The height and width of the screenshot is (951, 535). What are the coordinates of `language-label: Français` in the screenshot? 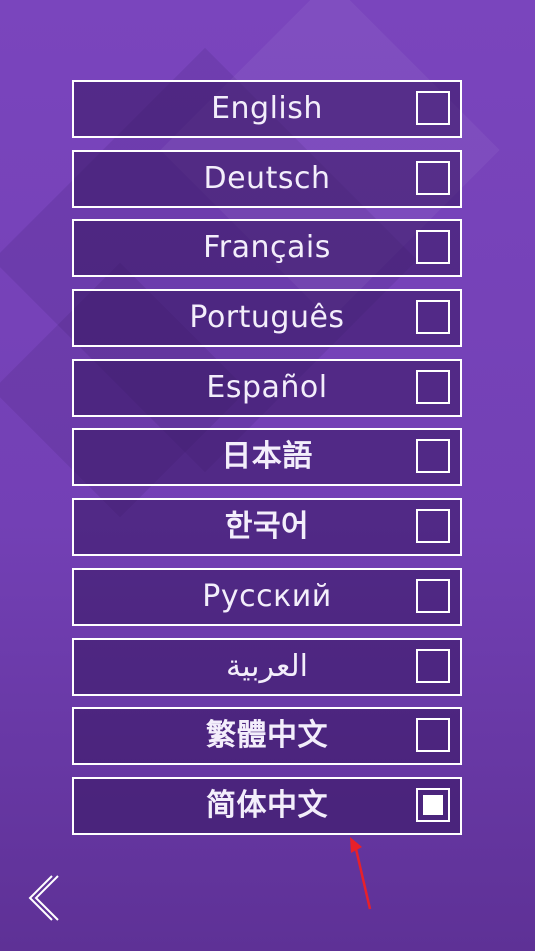 It's located at (267, 248).